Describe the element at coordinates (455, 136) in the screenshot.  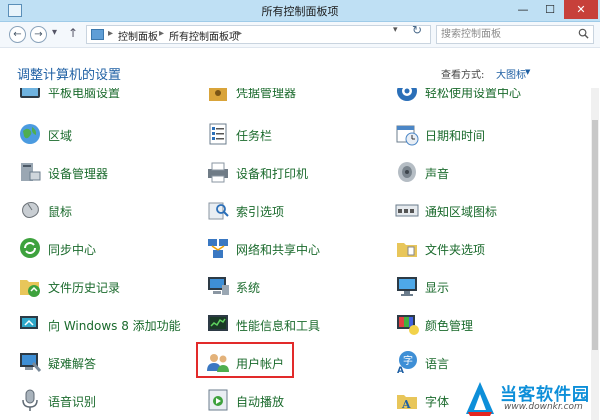
I see `item-label: 日期和时间` at that location.